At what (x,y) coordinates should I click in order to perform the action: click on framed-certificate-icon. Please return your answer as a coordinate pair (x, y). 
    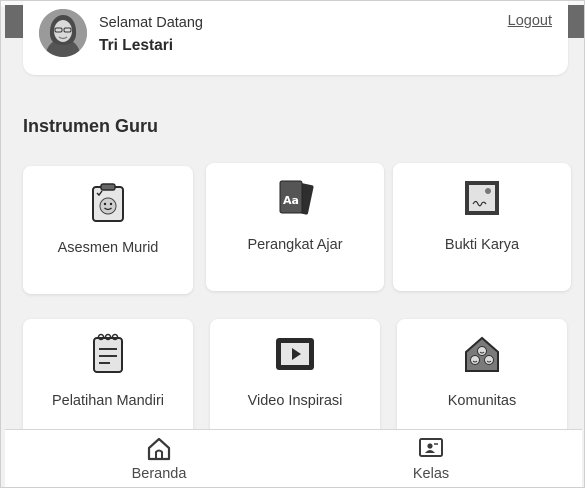
    Looking at the image, I should click on (482, 200).